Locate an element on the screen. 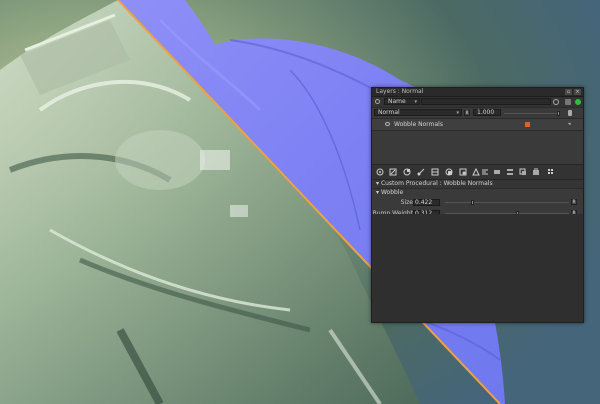  delete-icon is located at coordinates (536, 172).